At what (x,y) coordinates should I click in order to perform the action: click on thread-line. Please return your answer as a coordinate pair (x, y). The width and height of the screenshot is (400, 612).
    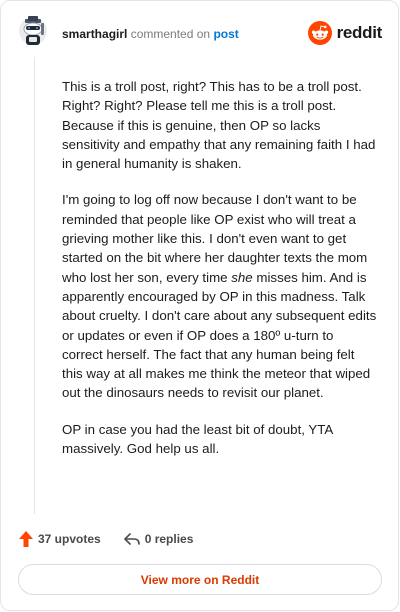
    Looking at the image, I should click on (34, 285).